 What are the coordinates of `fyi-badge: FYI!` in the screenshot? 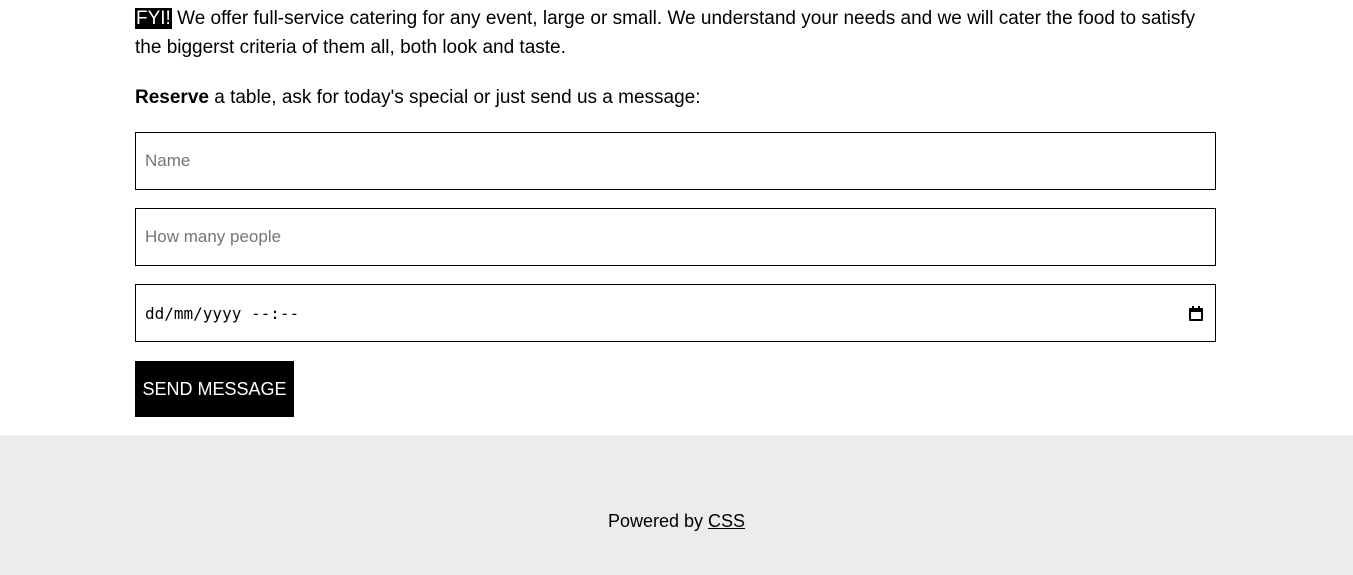 It's located at (153, 18).